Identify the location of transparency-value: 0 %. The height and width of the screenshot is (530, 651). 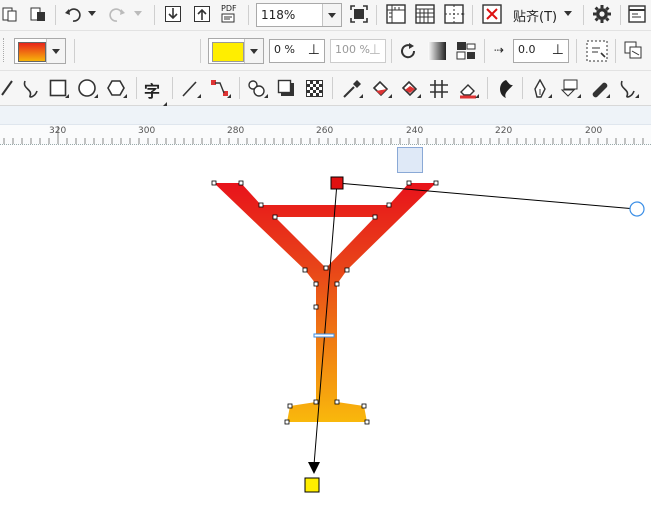
(284, 49).